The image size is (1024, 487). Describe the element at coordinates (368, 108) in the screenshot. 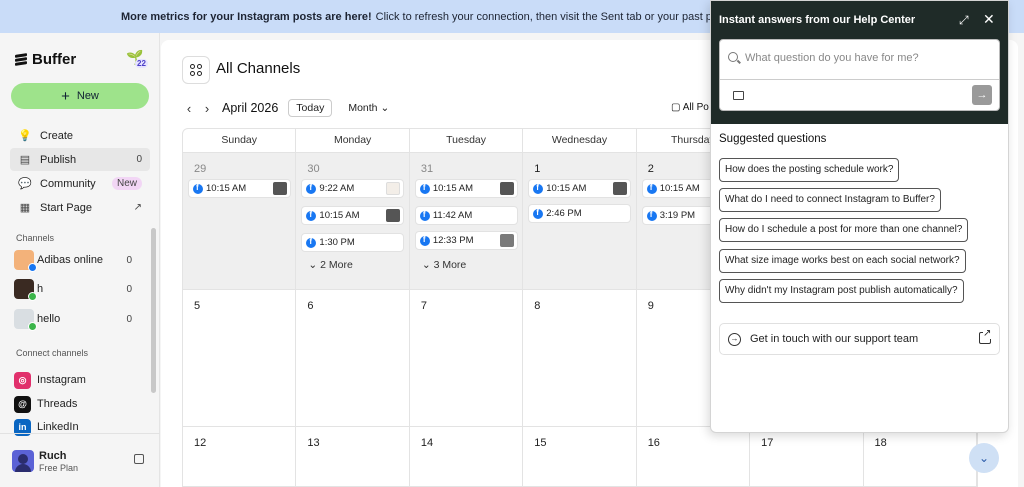

I see `view-select: Month ⌄` at that location.